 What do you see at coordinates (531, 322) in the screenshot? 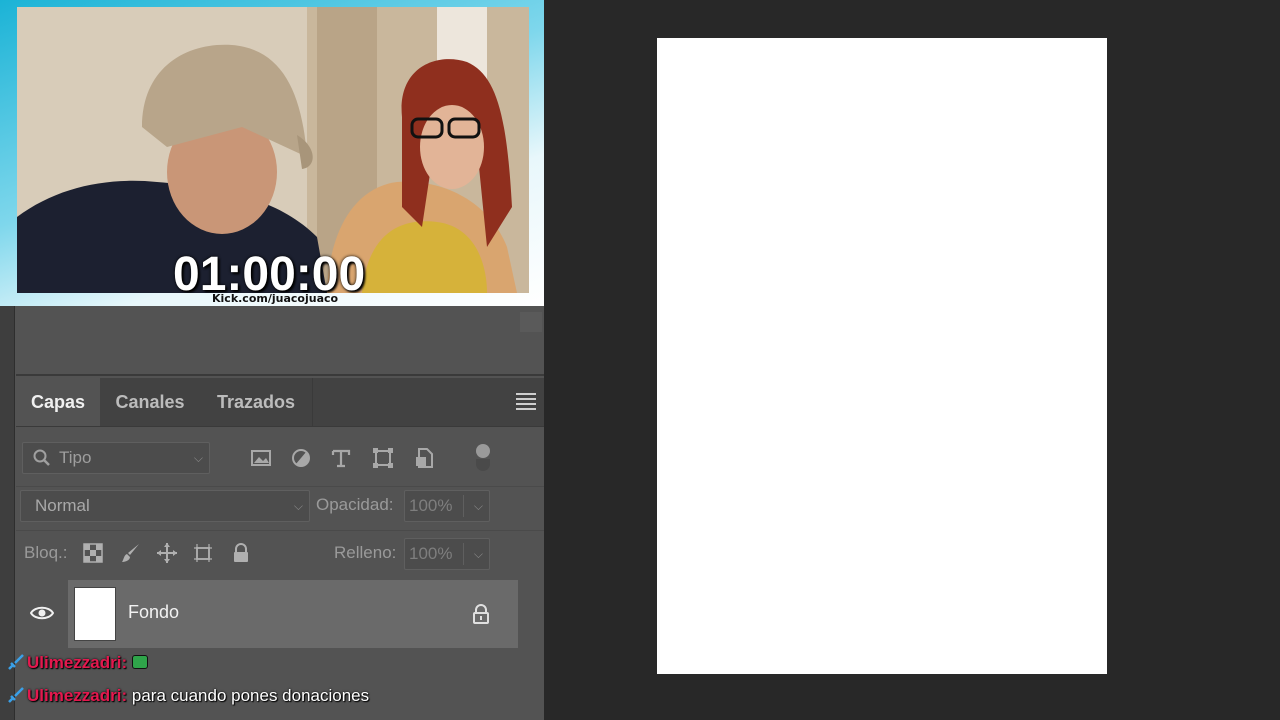
I see `scrollbar` at bounding box center [531, 322].